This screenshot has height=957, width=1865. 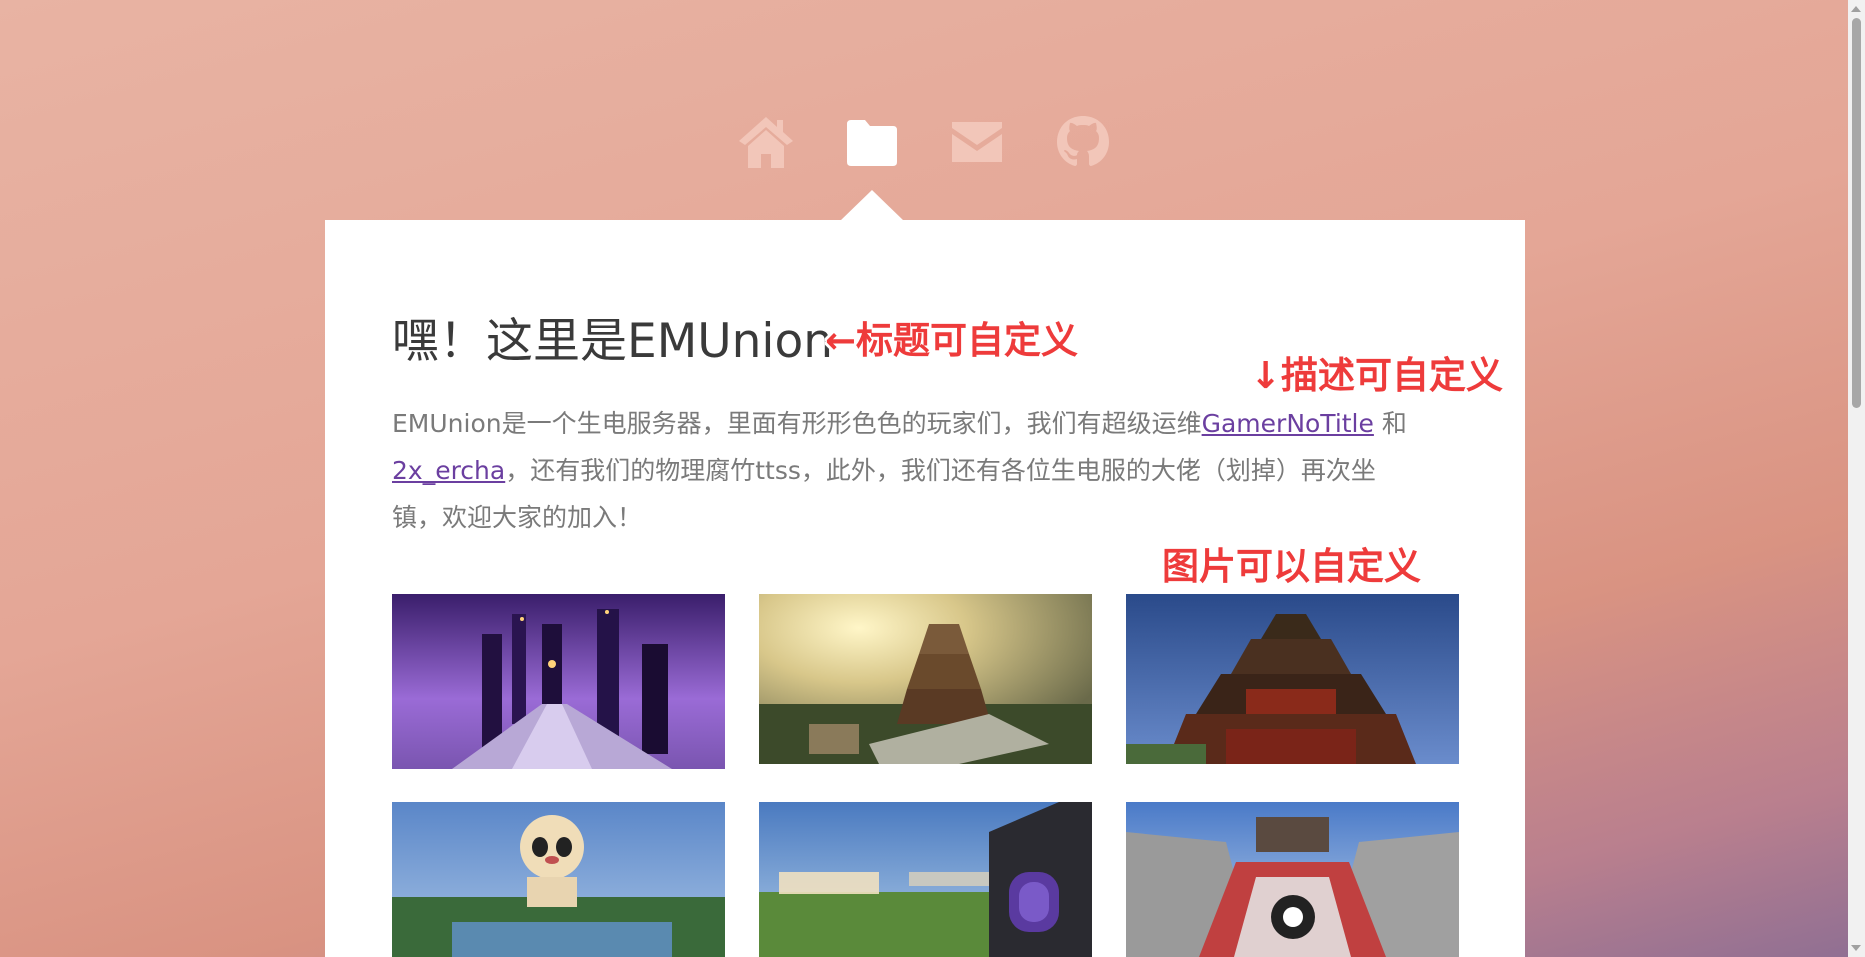 I want to click on annotation-images: 图片可以自定义, so click(x=1291, y=566).